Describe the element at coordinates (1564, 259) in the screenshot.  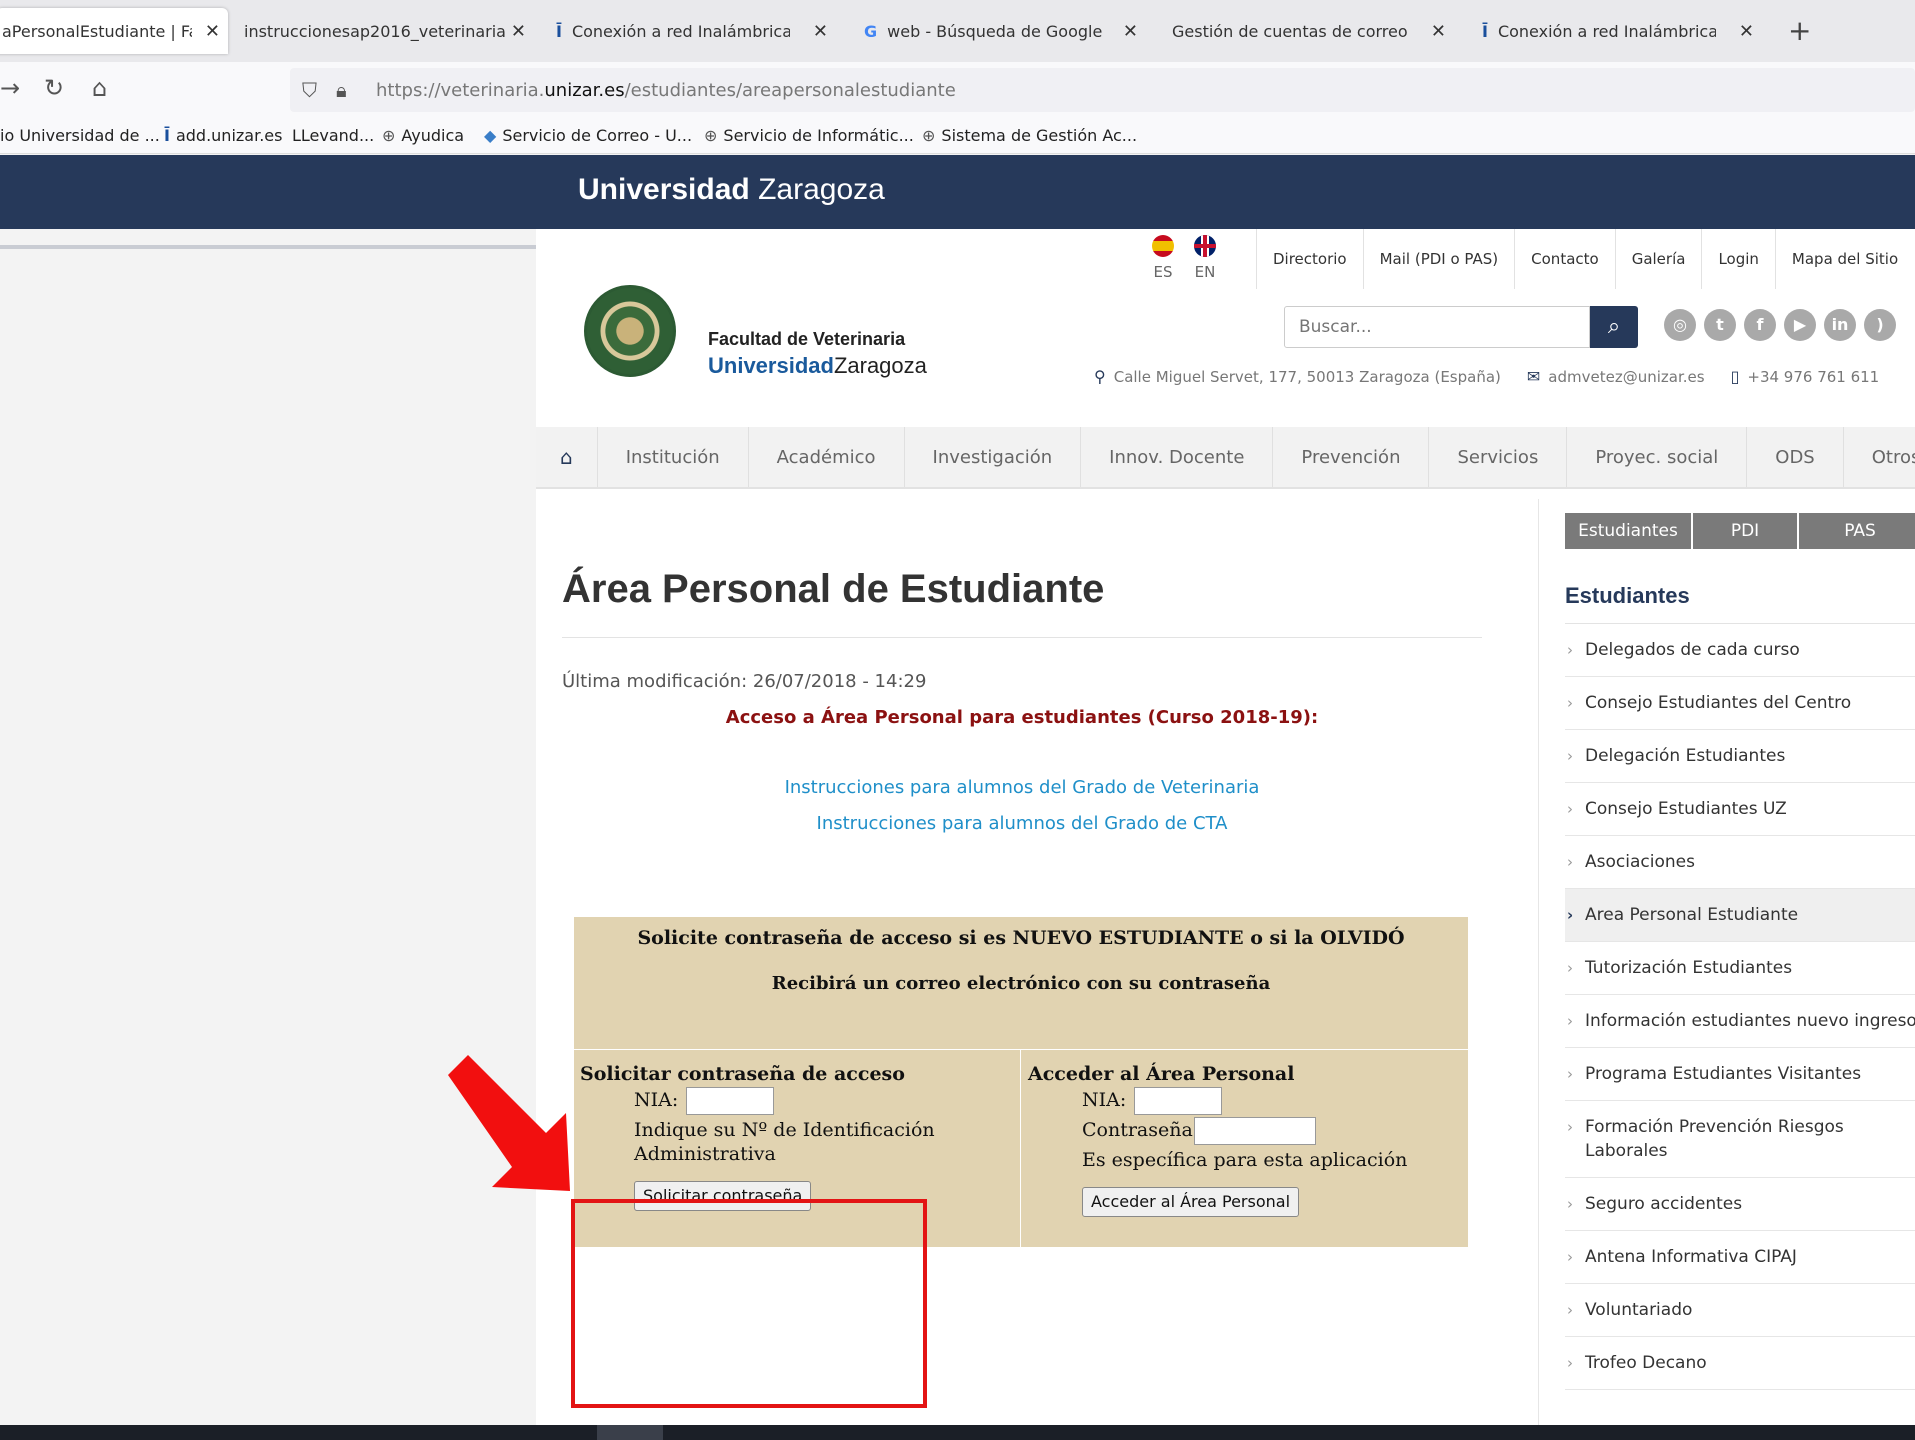
I see `top-link-contacto: Contacto` at that location.